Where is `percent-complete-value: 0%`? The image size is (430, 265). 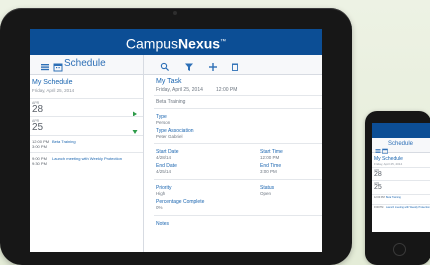
percent-complete-value: 0% is located at coordinates (159, 207).